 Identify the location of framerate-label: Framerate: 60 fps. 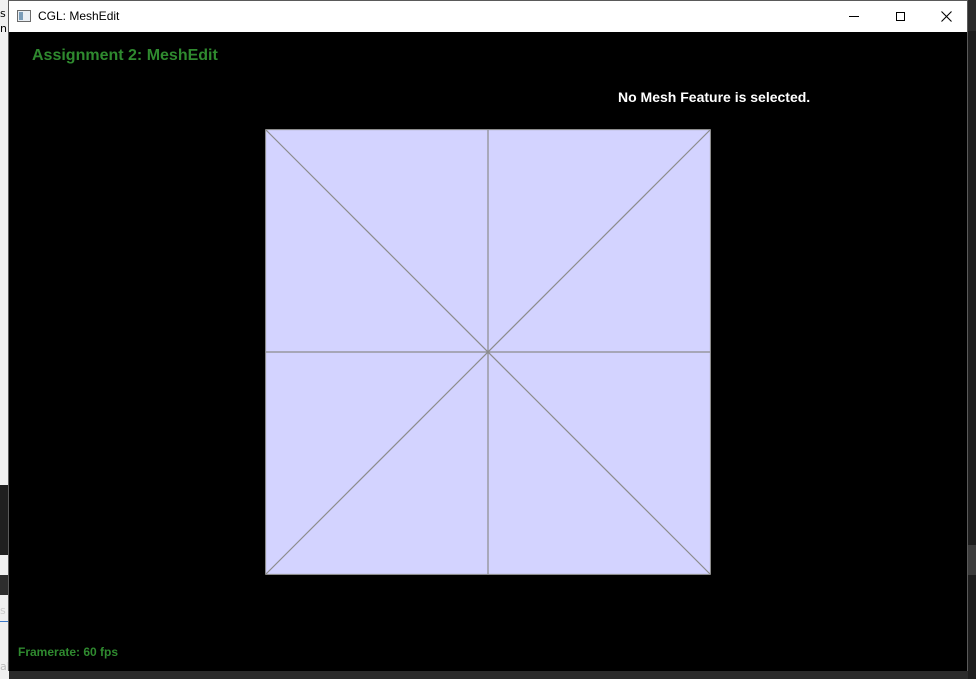
(68, 652).